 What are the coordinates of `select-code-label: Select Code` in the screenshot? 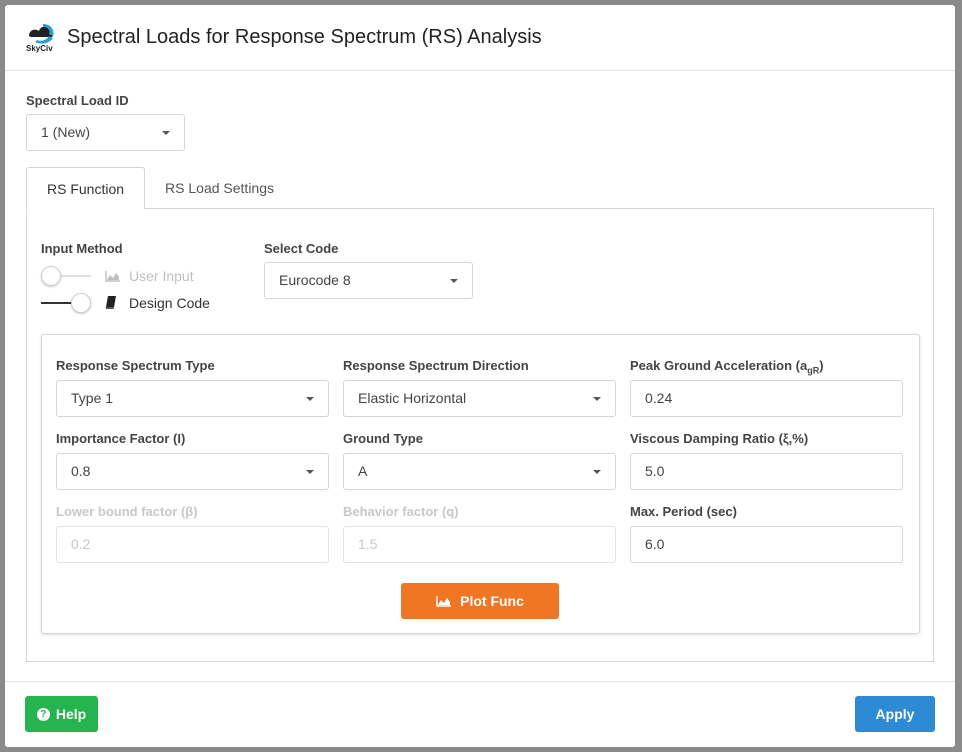 It's located at (301, 248).